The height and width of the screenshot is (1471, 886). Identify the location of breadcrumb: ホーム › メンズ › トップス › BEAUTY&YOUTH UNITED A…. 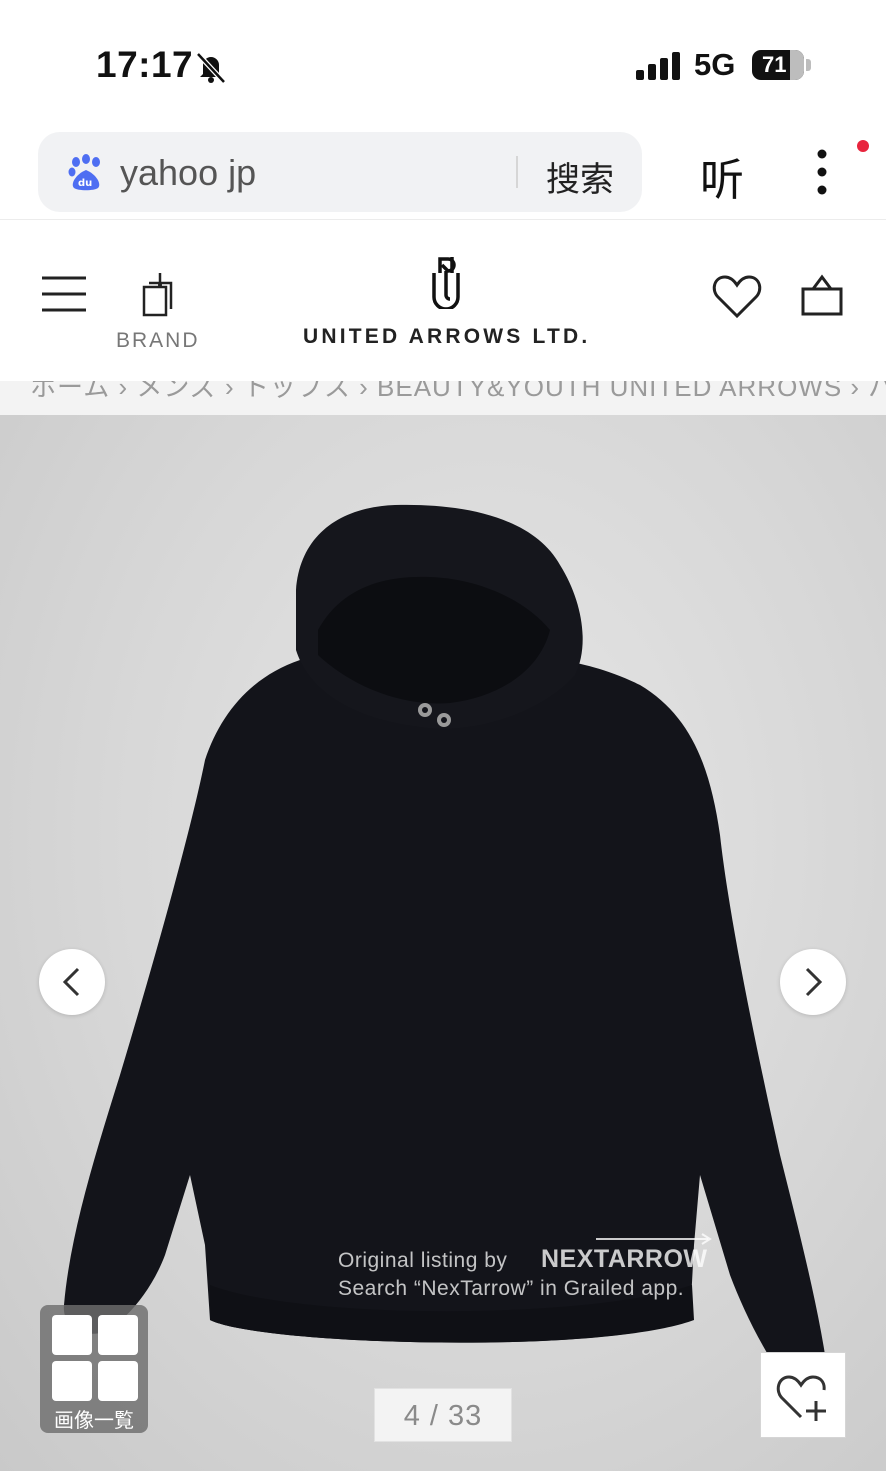
(443, 398).